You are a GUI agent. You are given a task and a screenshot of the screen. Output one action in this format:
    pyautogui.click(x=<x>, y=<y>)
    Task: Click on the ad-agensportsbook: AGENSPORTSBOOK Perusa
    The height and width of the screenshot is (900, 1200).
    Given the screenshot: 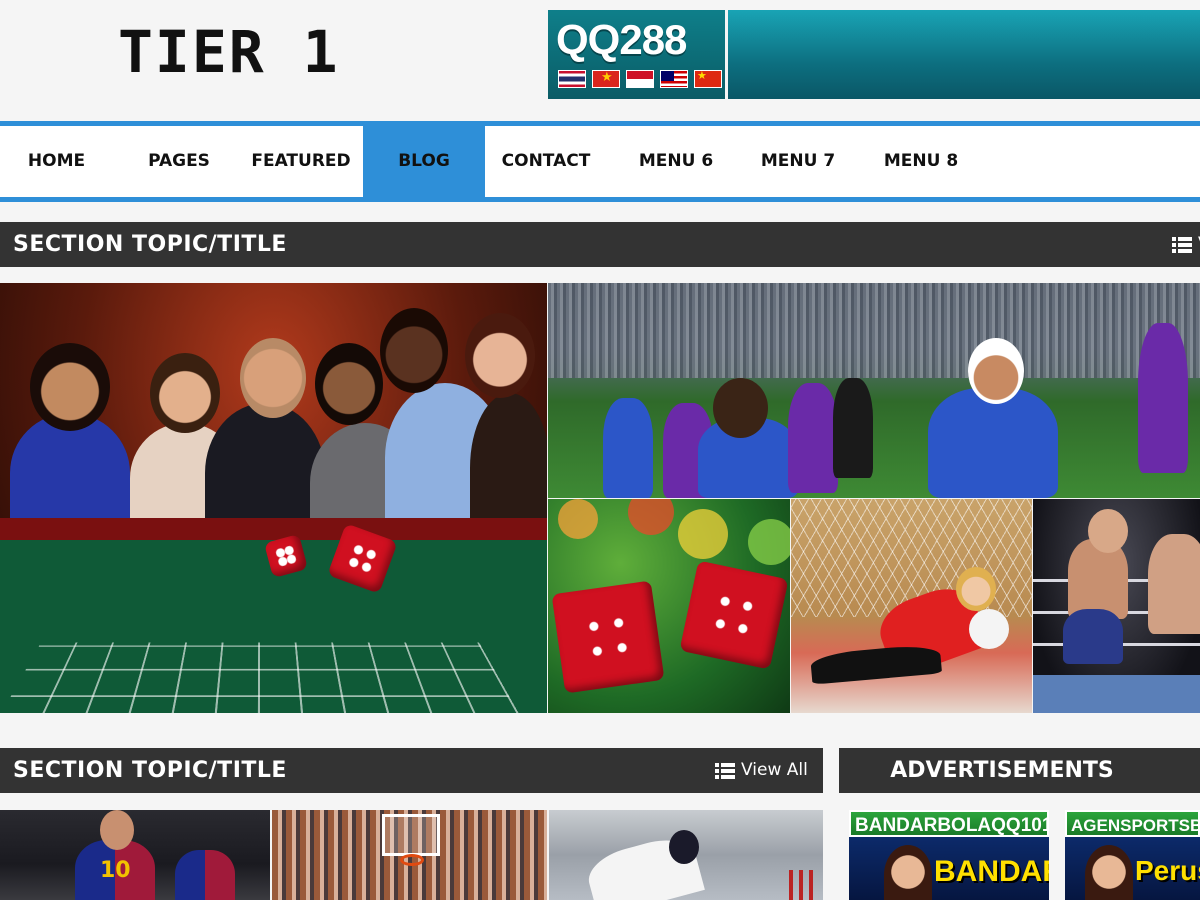 What is the action you would take?
    pyautogui.click(x=1132, y=855)
    